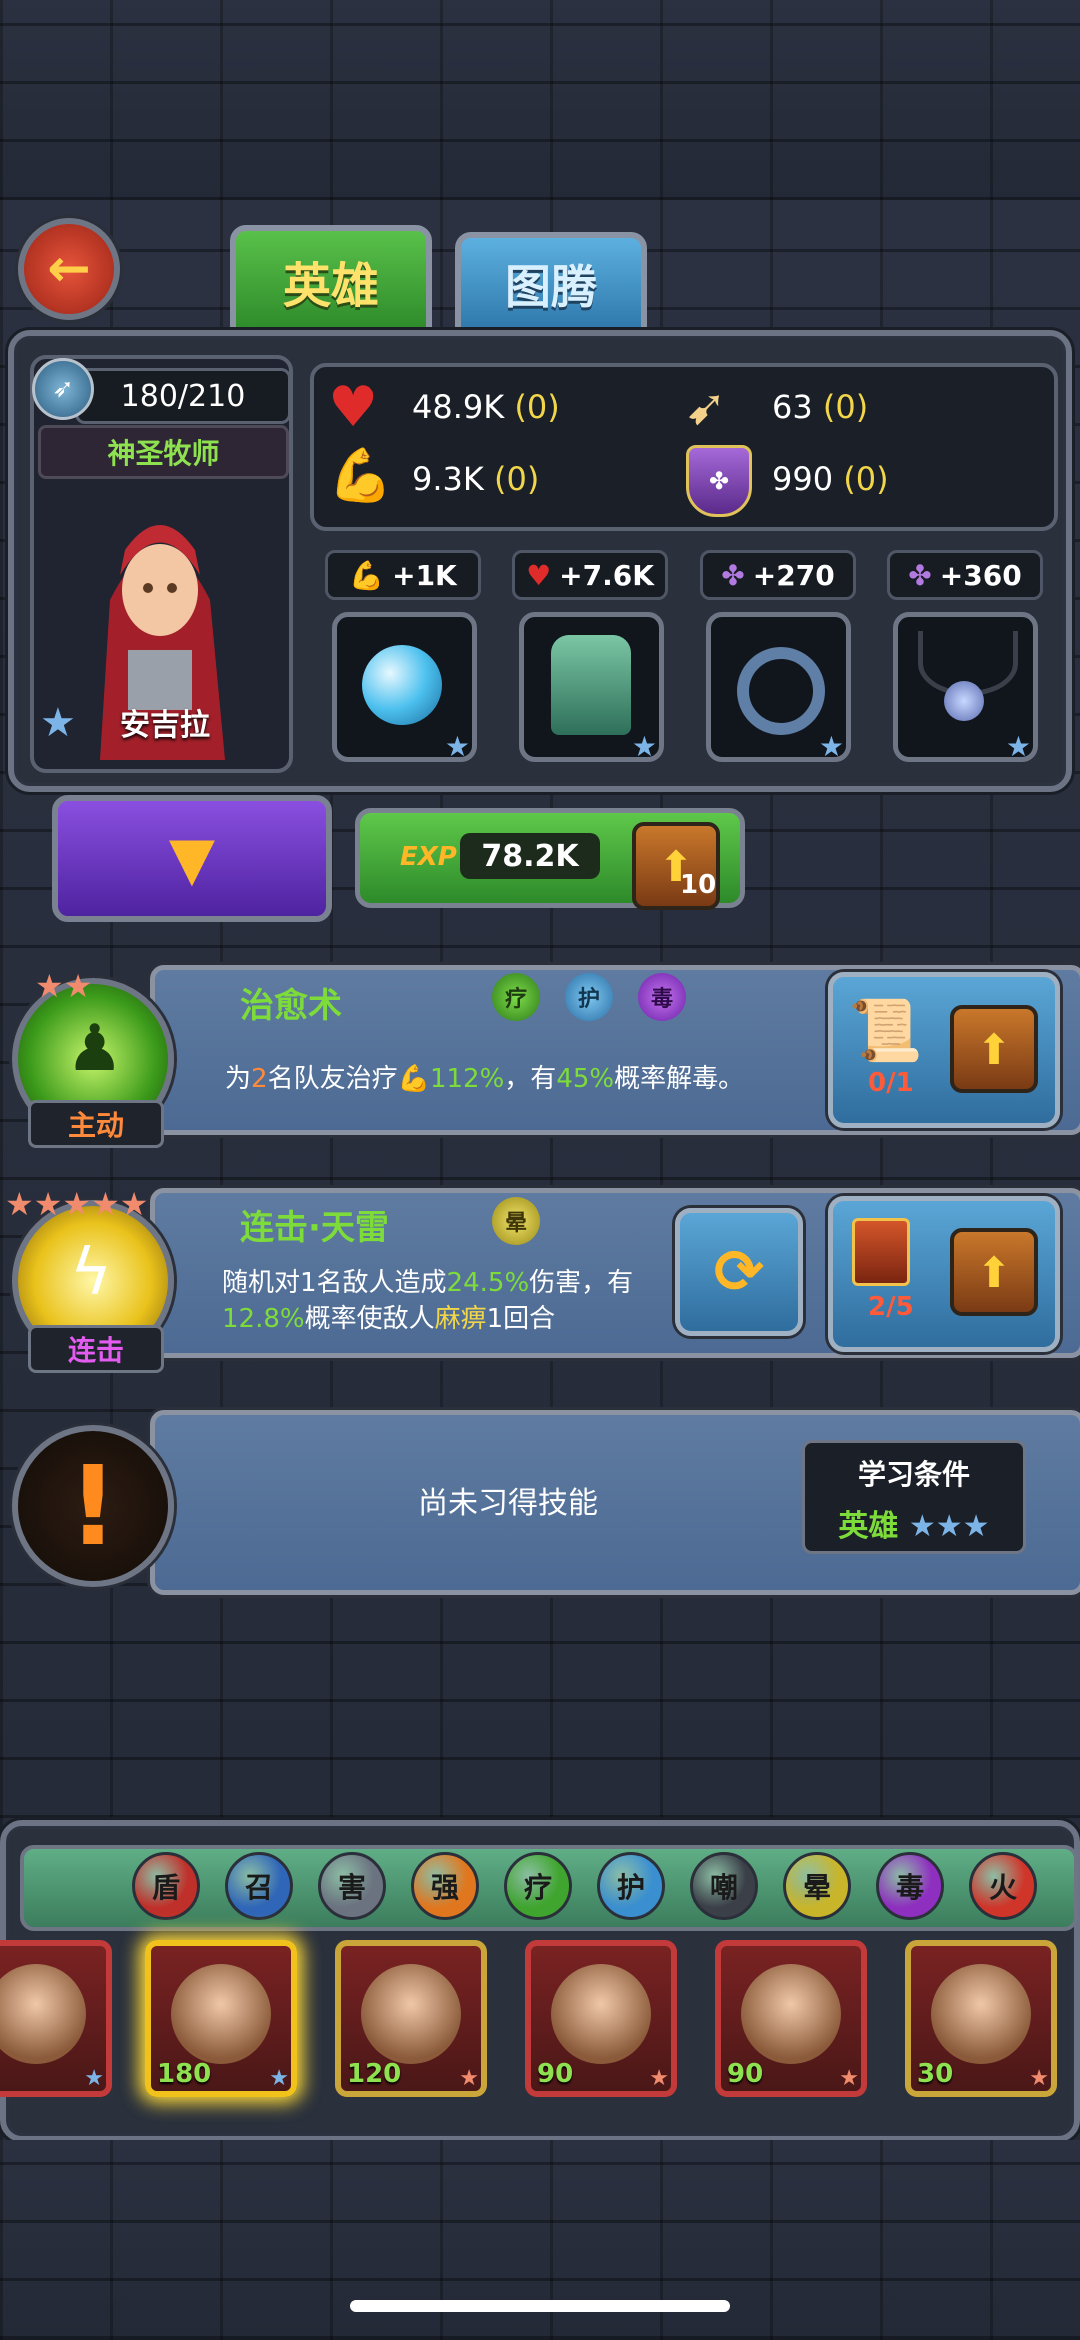  What do you see at coordinates (631, 1886) in the screenshot?
I see `filter-5-icon: 护` at bounding box center [631, 1886].